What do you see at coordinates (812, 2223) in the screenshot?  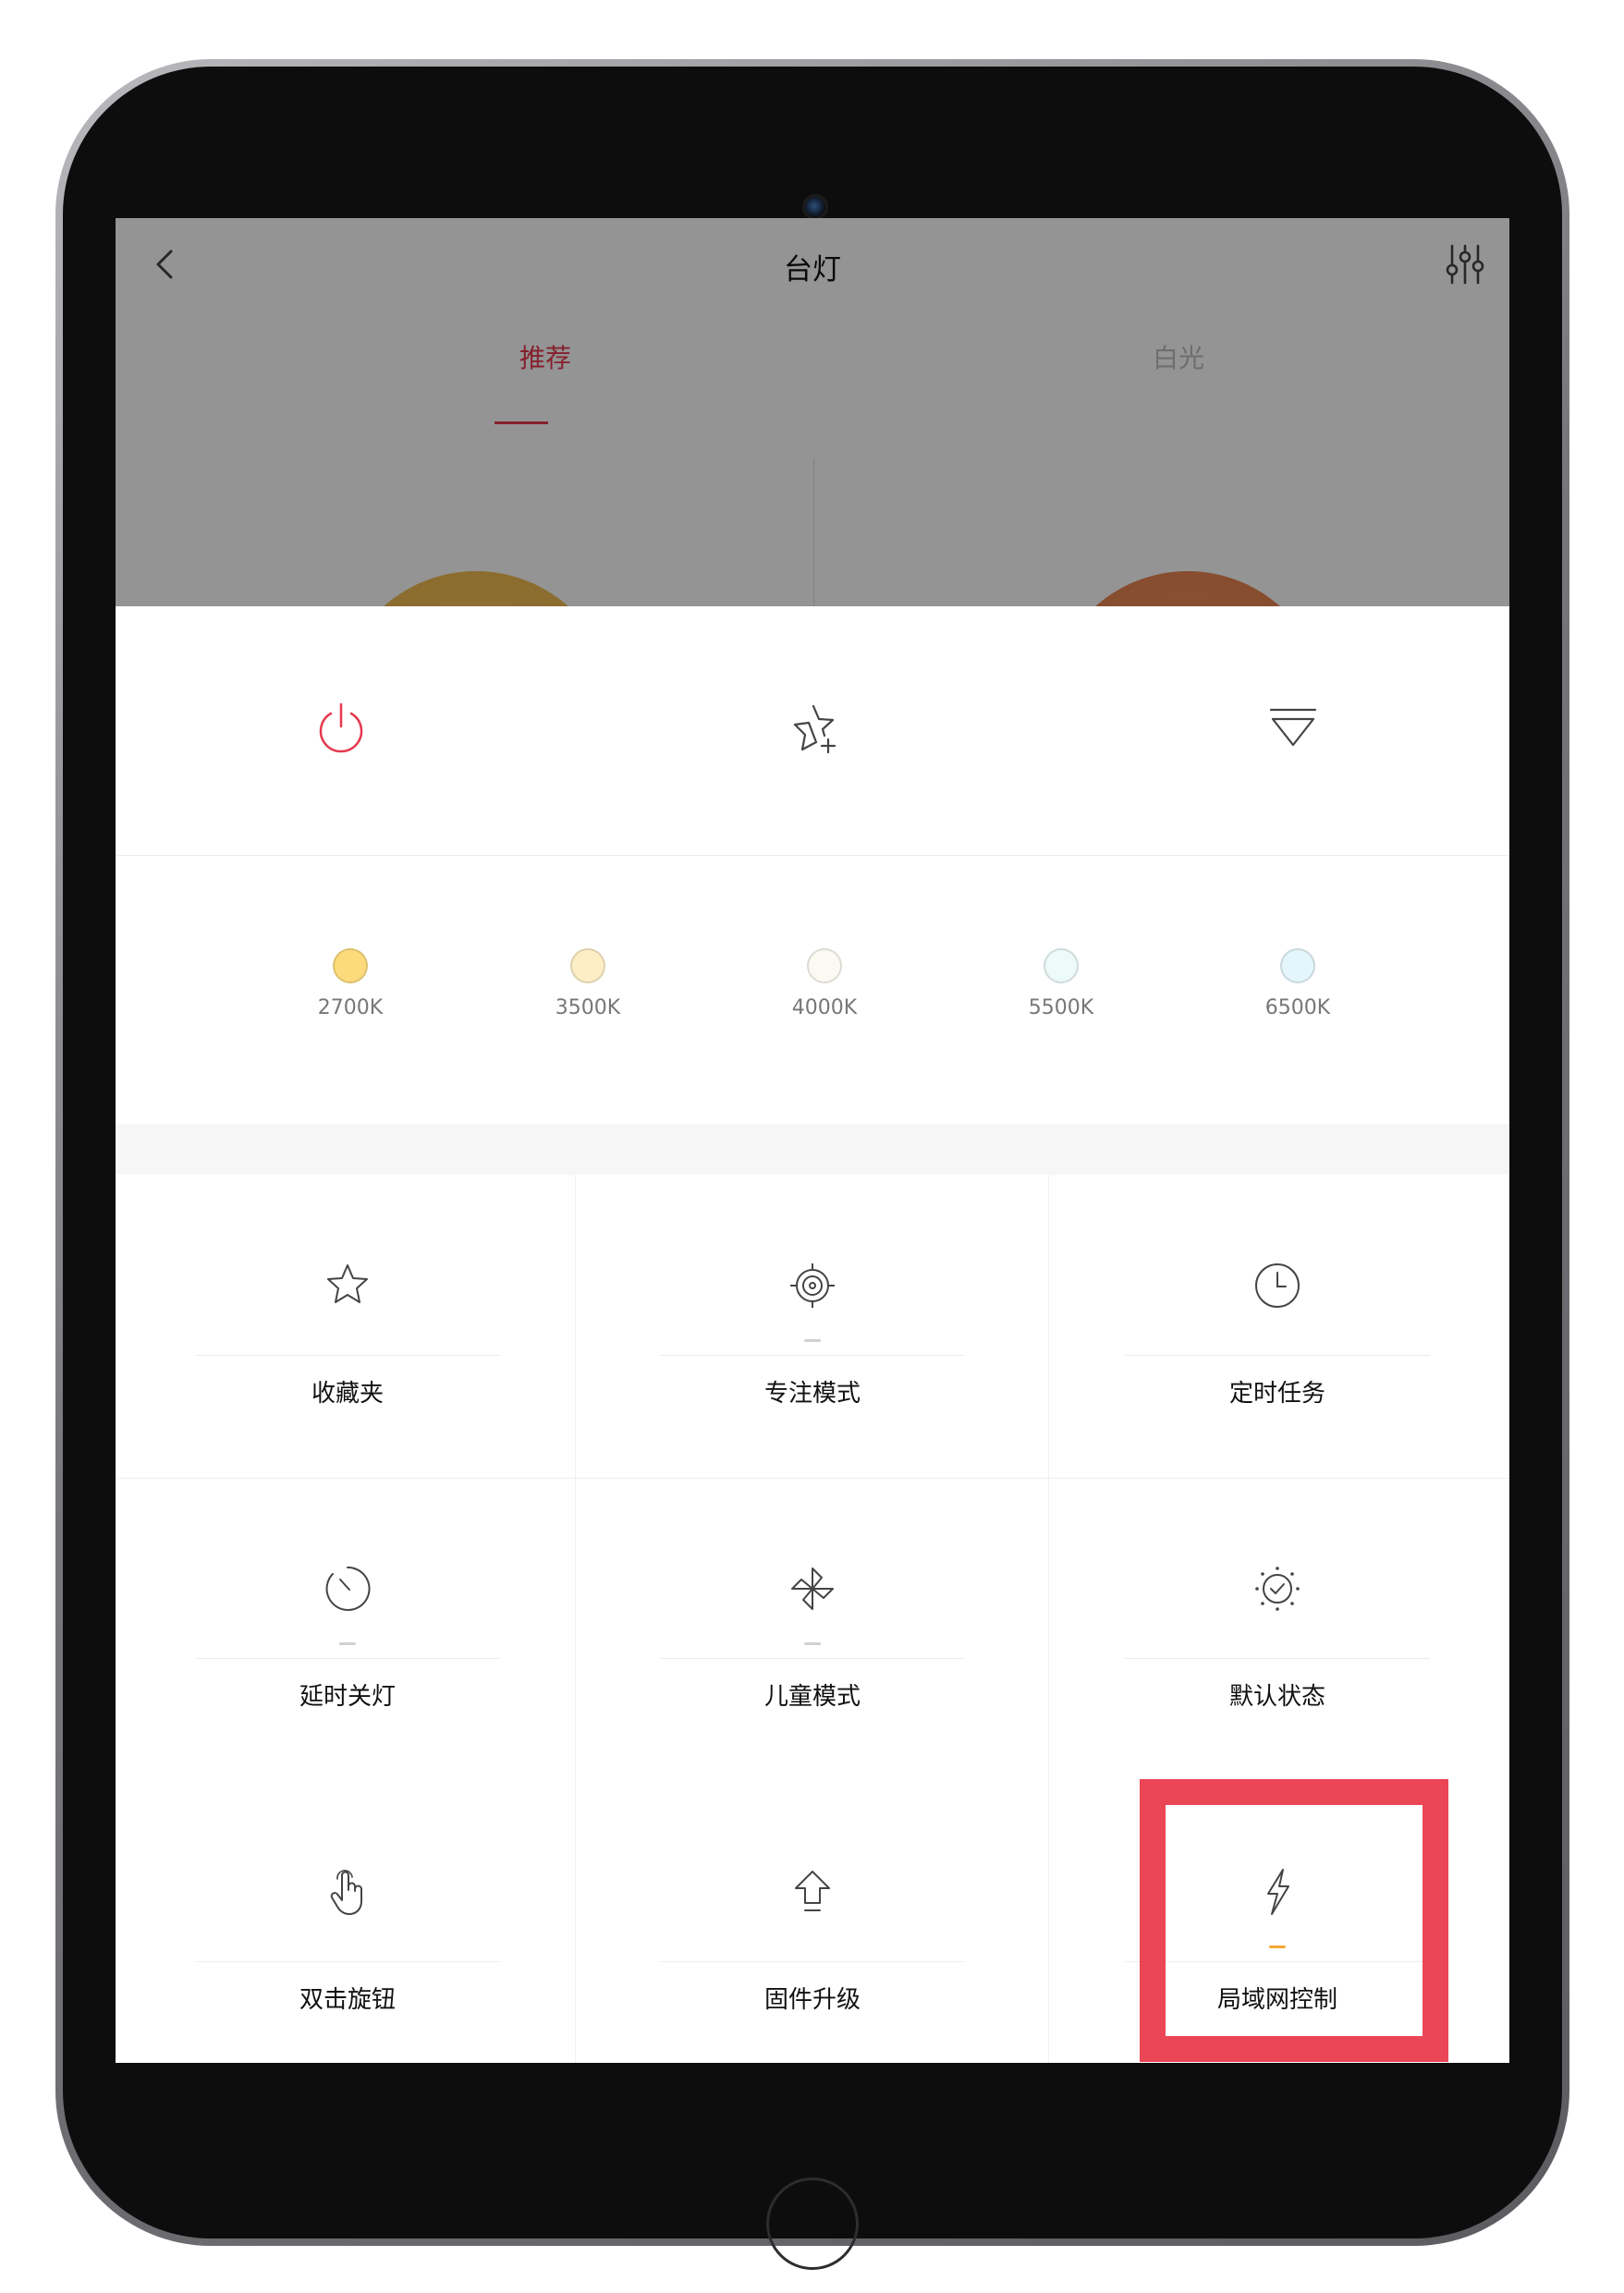 I see `home-button` at bounding box center [812, 2223].